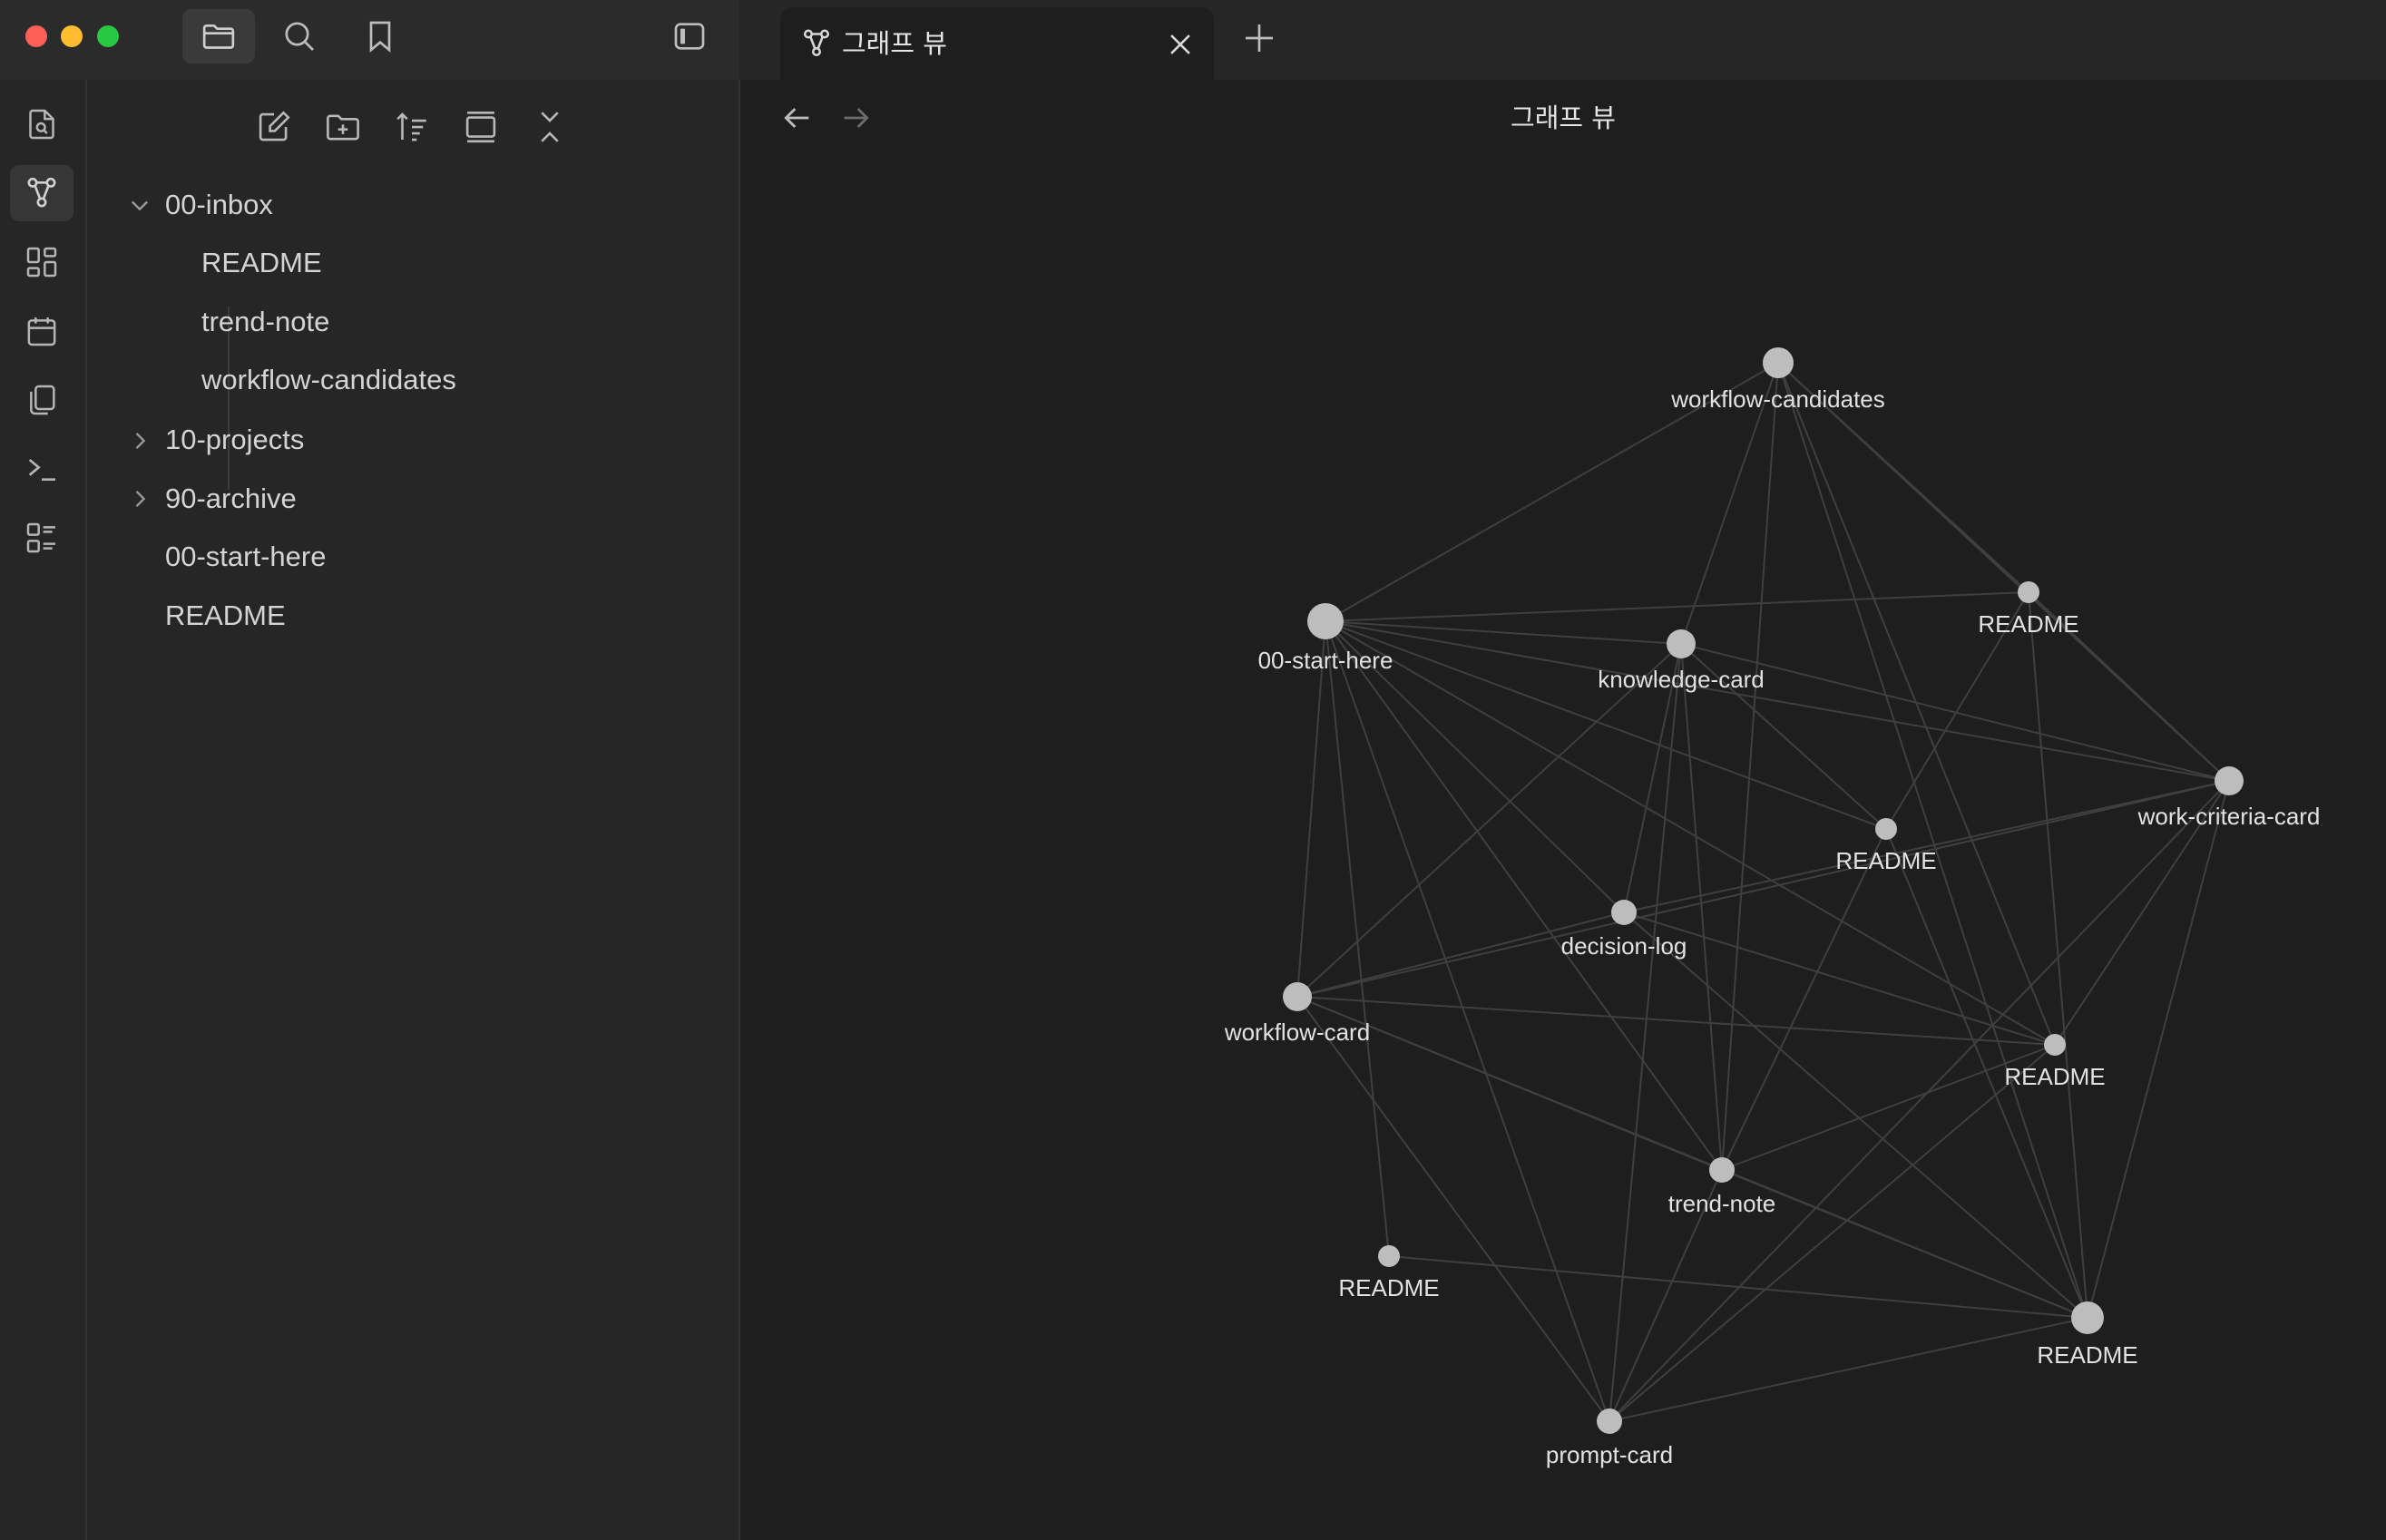  What do you see at coordinates (894, 43) in the screenshot?
I see `tab-title: 그래프 뷰` at bounding box center [894, 43].